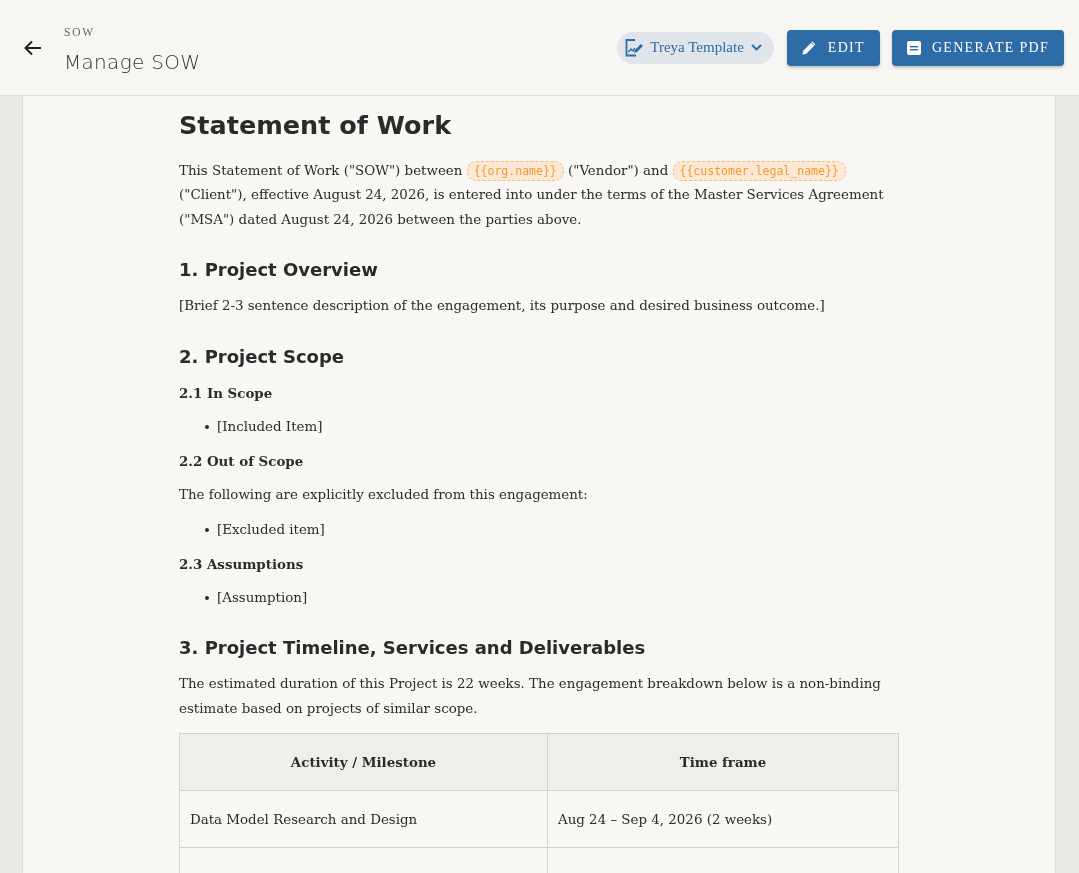 The height and width of the screenshot is (873, 1079). Describe the element at coordinates (833, 47) in the screenshot. I see `edit-button: EDIT` at that location.